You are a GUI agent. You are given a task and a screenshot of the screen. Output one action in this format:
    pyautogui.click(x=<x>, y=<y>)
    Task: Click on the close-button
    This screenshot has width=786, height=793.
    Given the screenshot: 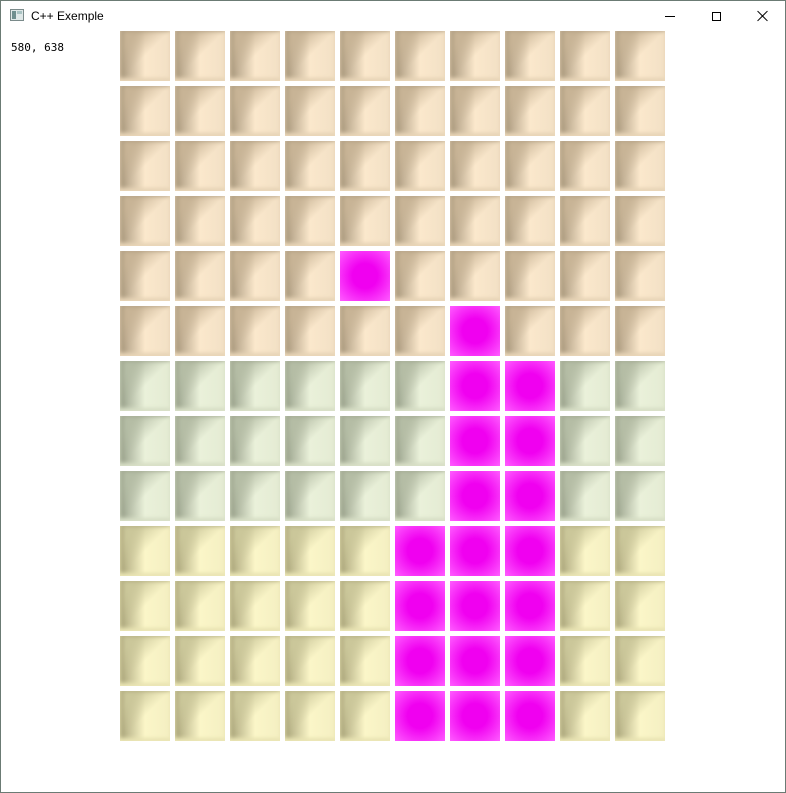 What is the action you would take?
    pyautogui.click(x=762, y=16)
    